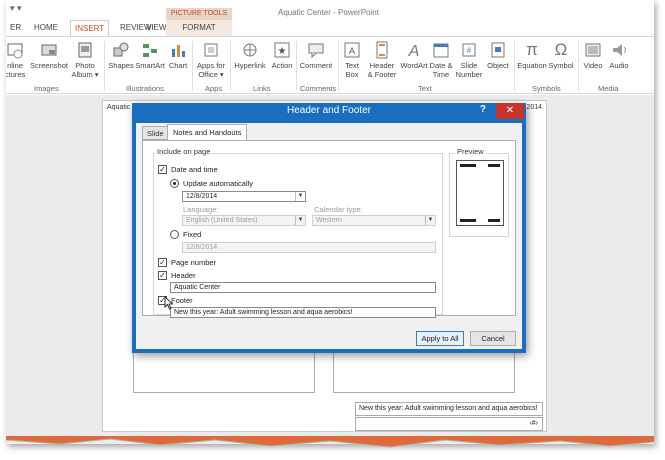 The height and width of the screenshot is (460, 665). I want to click on photo-album-icon, so click(85, 50).